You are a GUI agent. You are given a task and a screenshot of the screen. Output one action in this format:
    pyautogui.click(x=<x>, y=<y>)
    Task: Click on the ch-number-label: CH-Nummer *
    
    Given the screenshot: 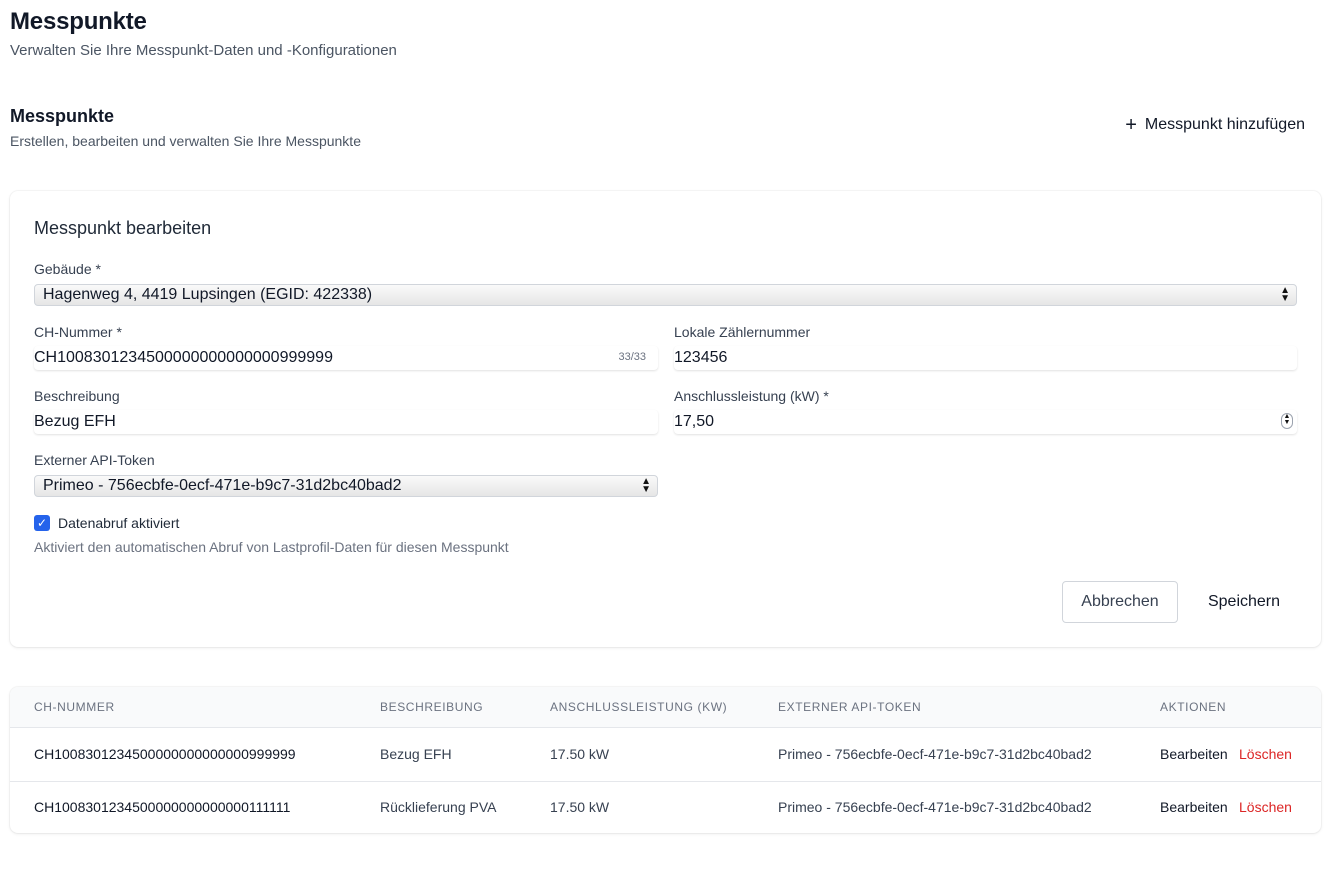 What is the action you would take?
    pyautogui.click(x=78, y=332)
    